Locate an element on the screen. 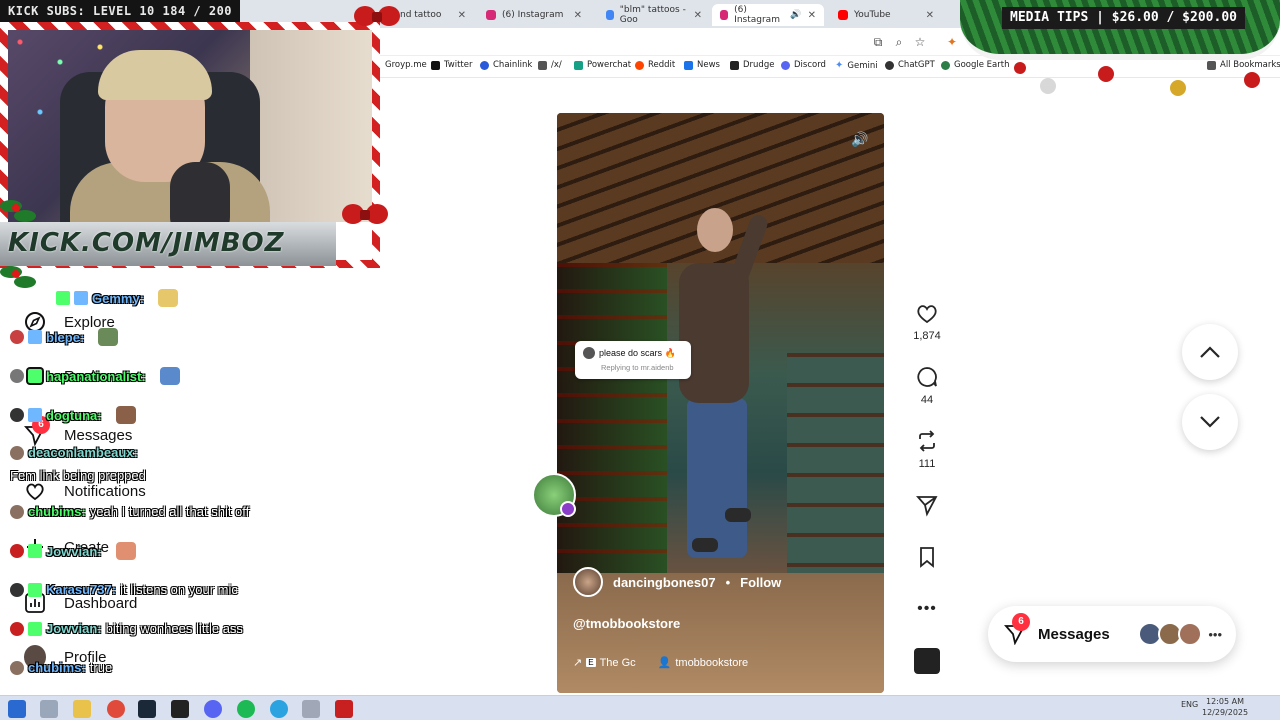  bookmark-item: Chainlink is located at coordinates (506, 65).